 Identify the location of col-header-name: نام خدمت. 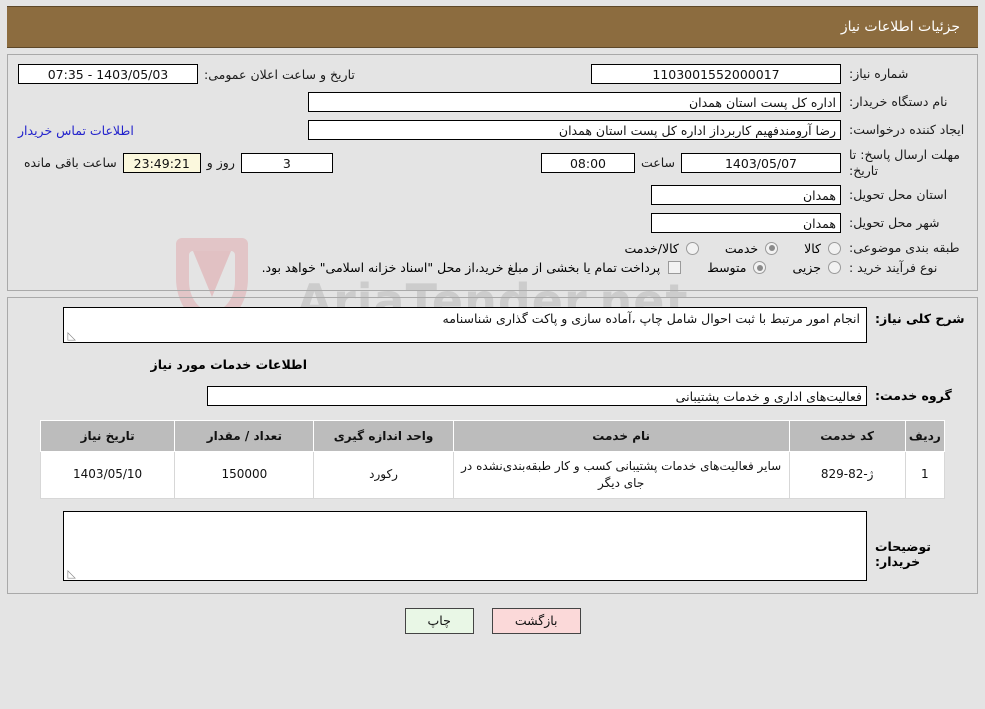
(621, 435).